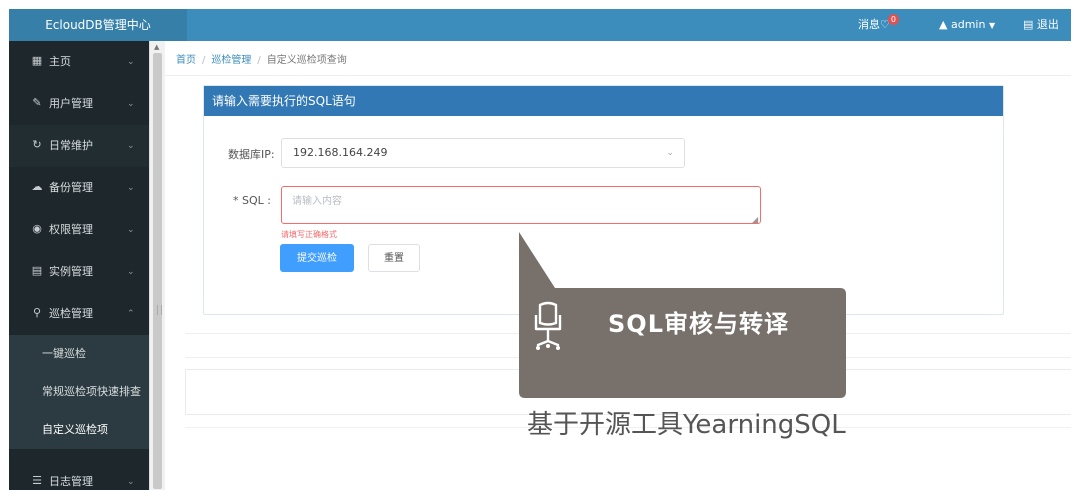 The height and width of the screenshot is (490, 1080). Describe the element at coordinates (686, 425) in the screenshot. I see `callout-caption: 基于开源工具YearningSQL` at that location.